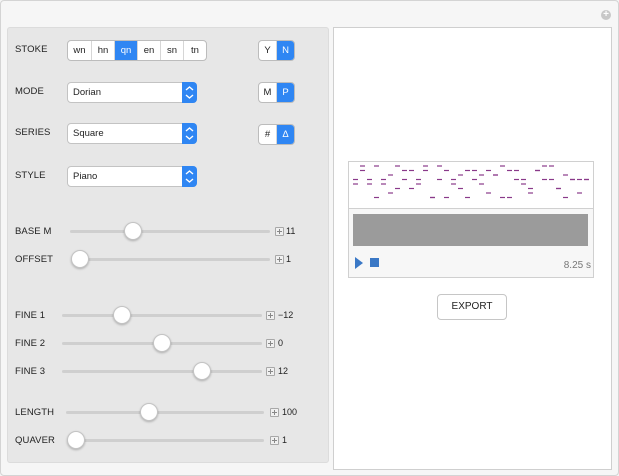  I want to click on offset-slider-thumb, so click(80, 259).